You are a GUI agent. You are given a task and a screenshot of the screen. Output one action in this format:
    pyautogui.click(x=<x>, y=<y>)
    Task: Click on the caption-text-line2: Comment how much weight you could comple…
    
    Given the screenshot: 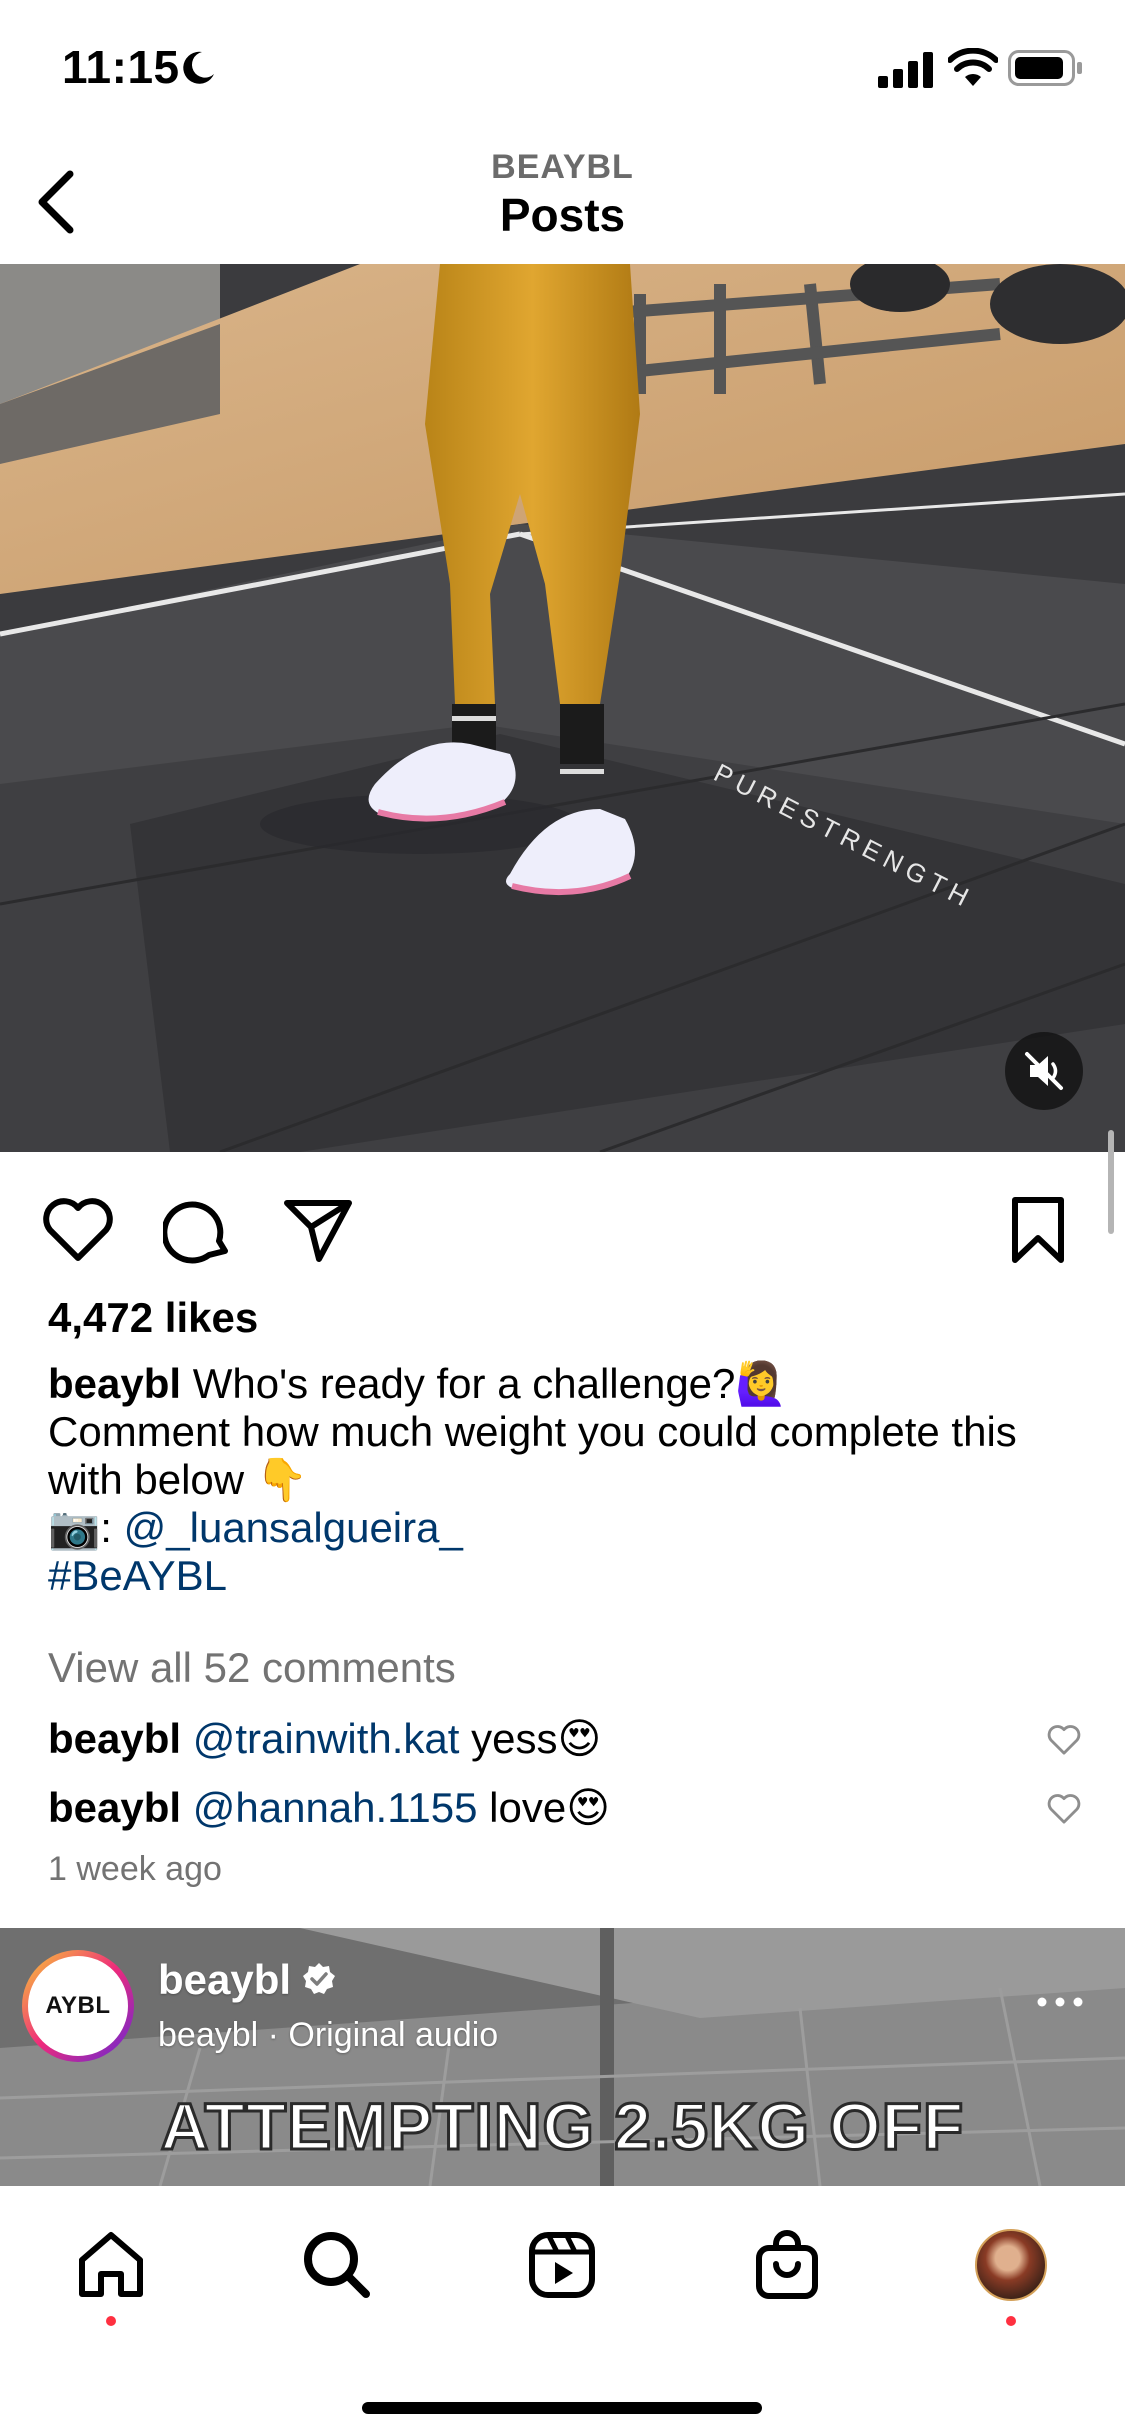 What is the action you would take?
    pyautogui.click(x=532, y=1431)
    